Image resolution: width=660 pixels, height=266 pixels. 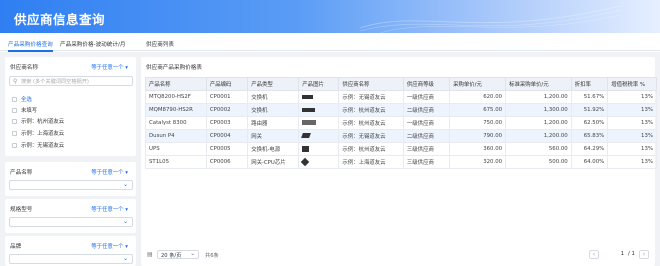 I want to click on tab-price-fluctuation: 产品采购价格-波动统计/月, so click(x=92, y=44).